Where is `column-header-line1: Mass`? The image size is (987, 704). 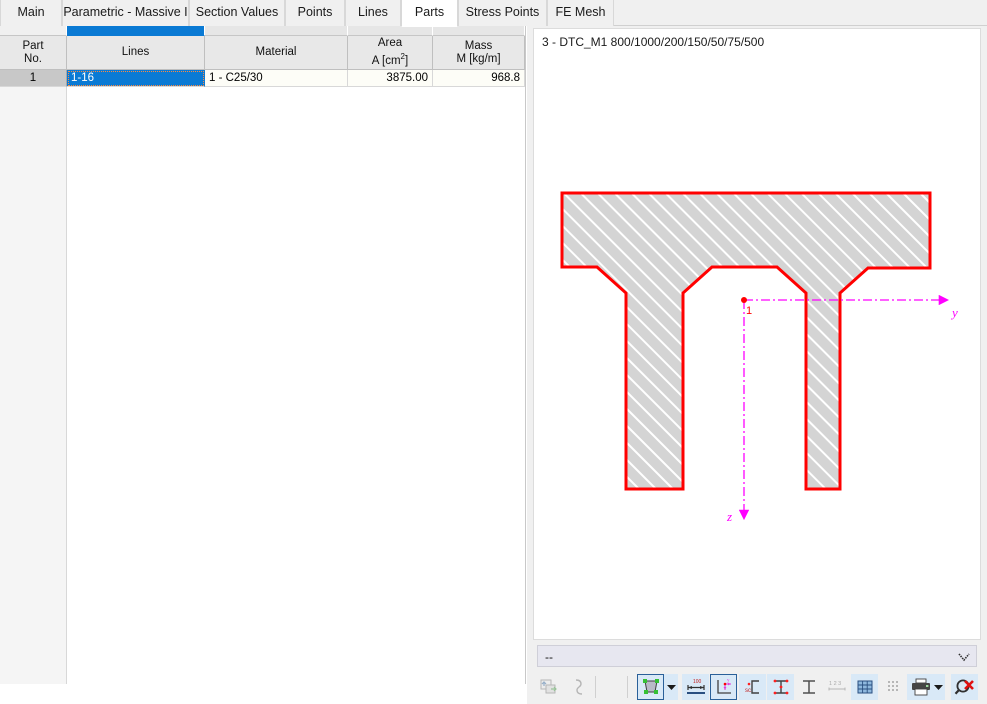 column-header-line1: Mass is located at coordinates (478, 45).